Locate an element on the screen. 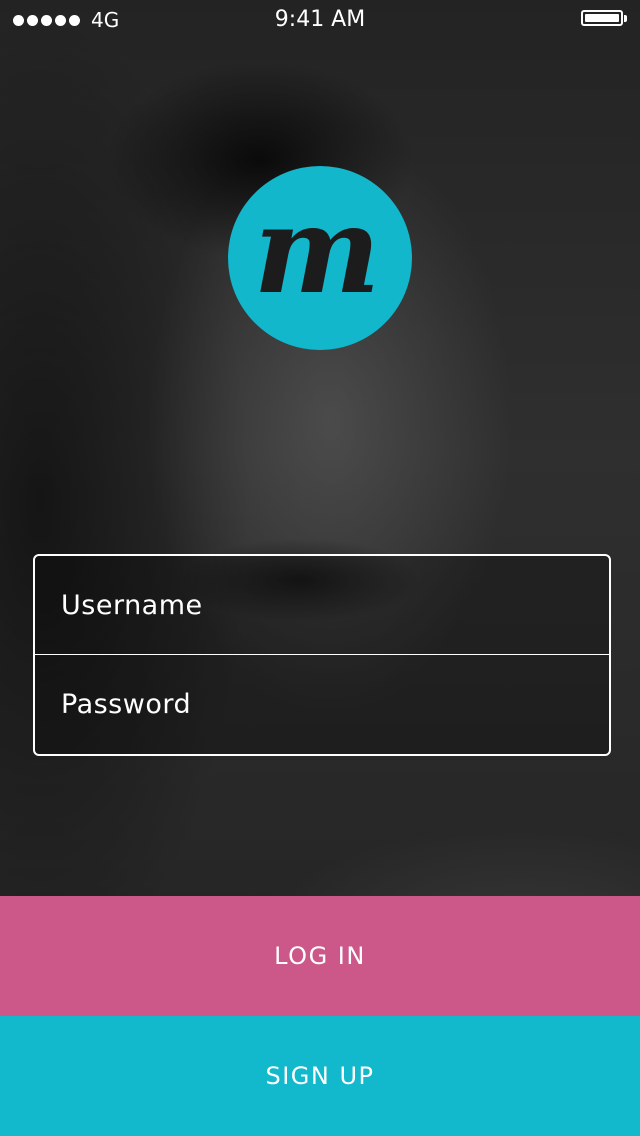 The width and height of the screenshot is (640, 1136). status-bar: 4G 9:41 AM is located at coordinates (320, 20).